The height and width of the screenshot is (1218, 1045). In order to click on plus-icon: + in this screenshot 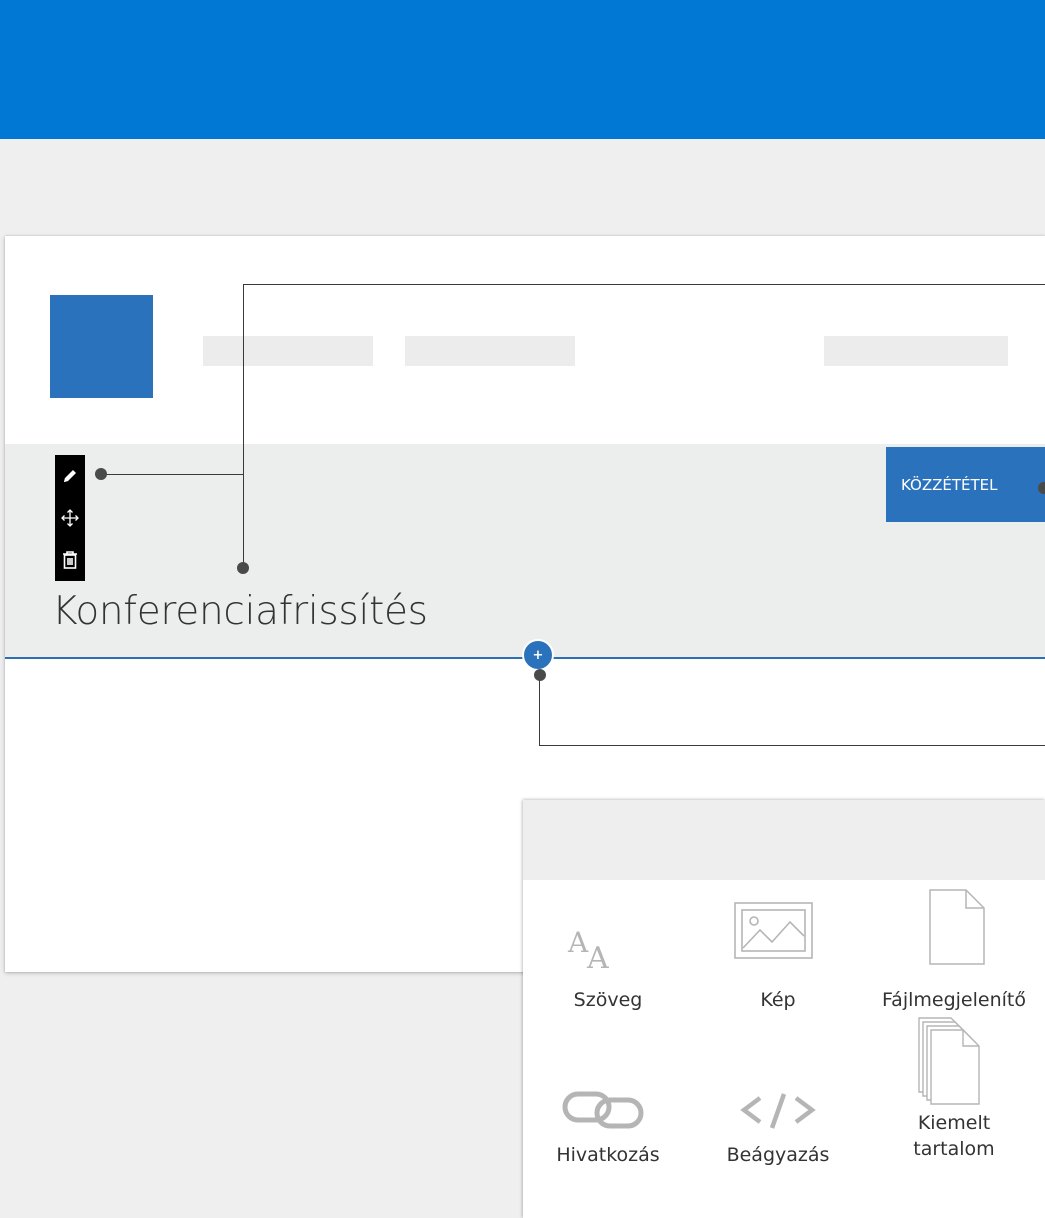, I will do `click(538, 655)`.